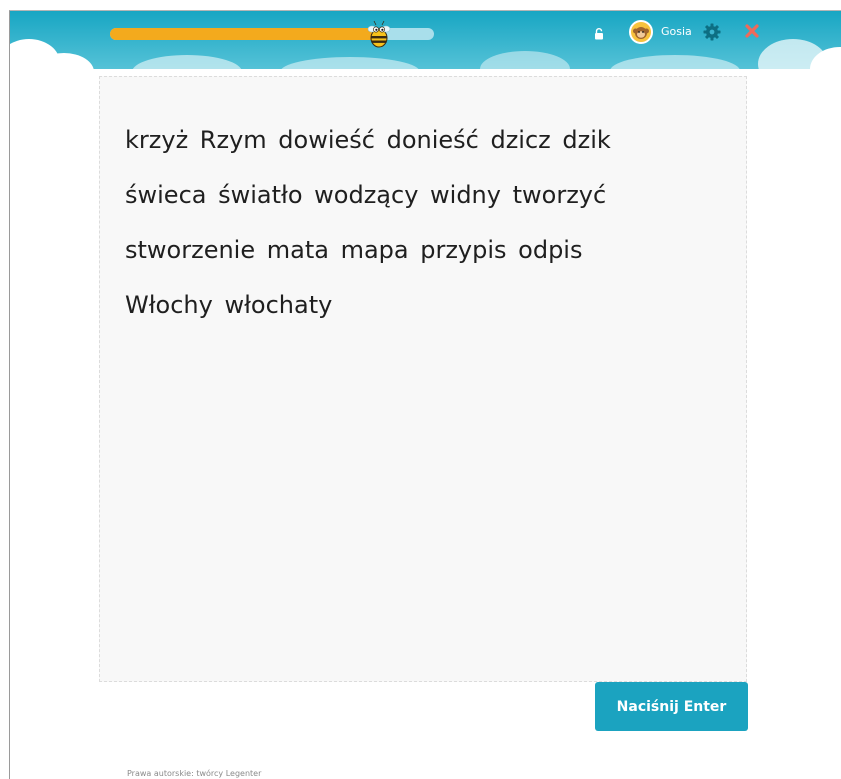  I want to click on gear-icon, so click(712, 32).